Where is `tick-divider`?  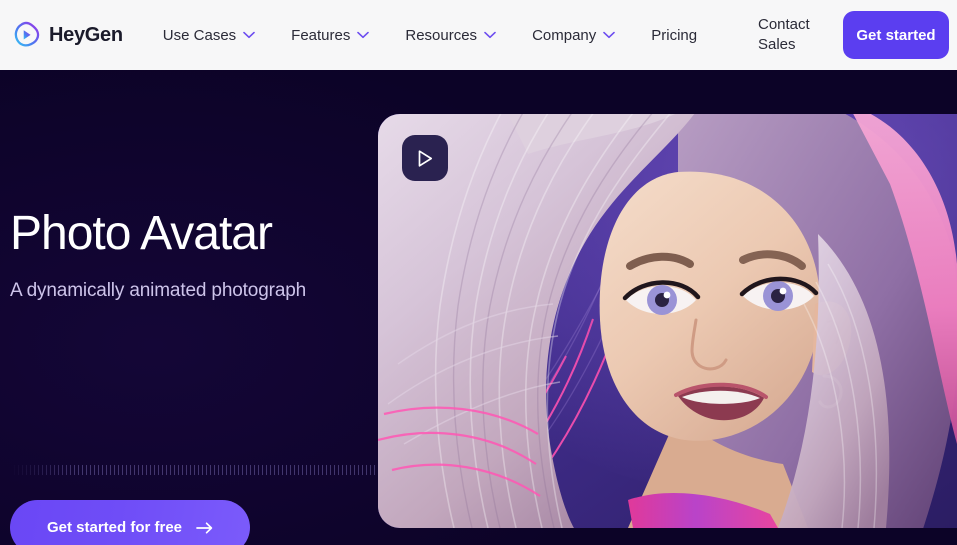
tick-divider is located at coordinates (195, 470).